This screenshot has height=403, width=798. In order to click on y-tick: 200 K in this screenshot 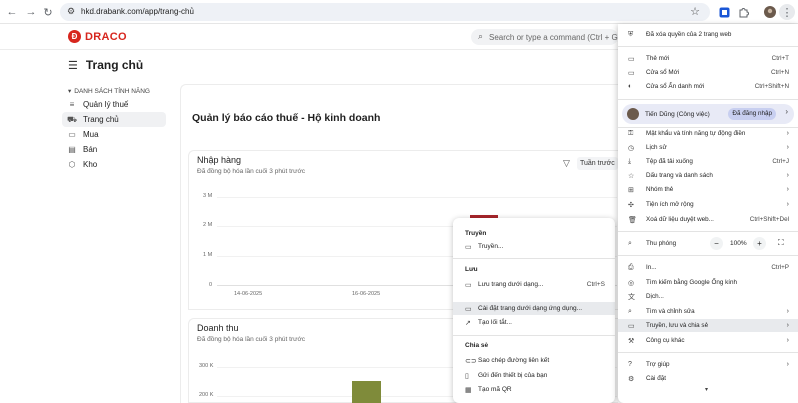, I will do `click(206, 395)`.